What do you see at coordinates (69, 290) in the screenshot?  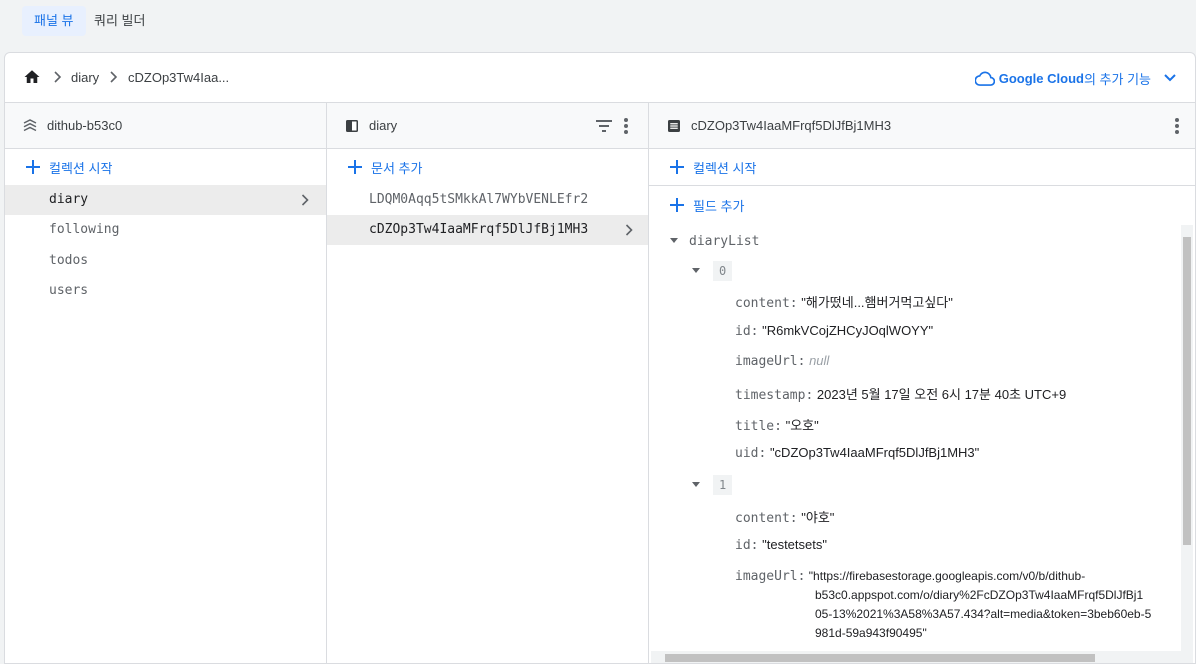 I see `collection-label: users` at bounding box center [69, 290].